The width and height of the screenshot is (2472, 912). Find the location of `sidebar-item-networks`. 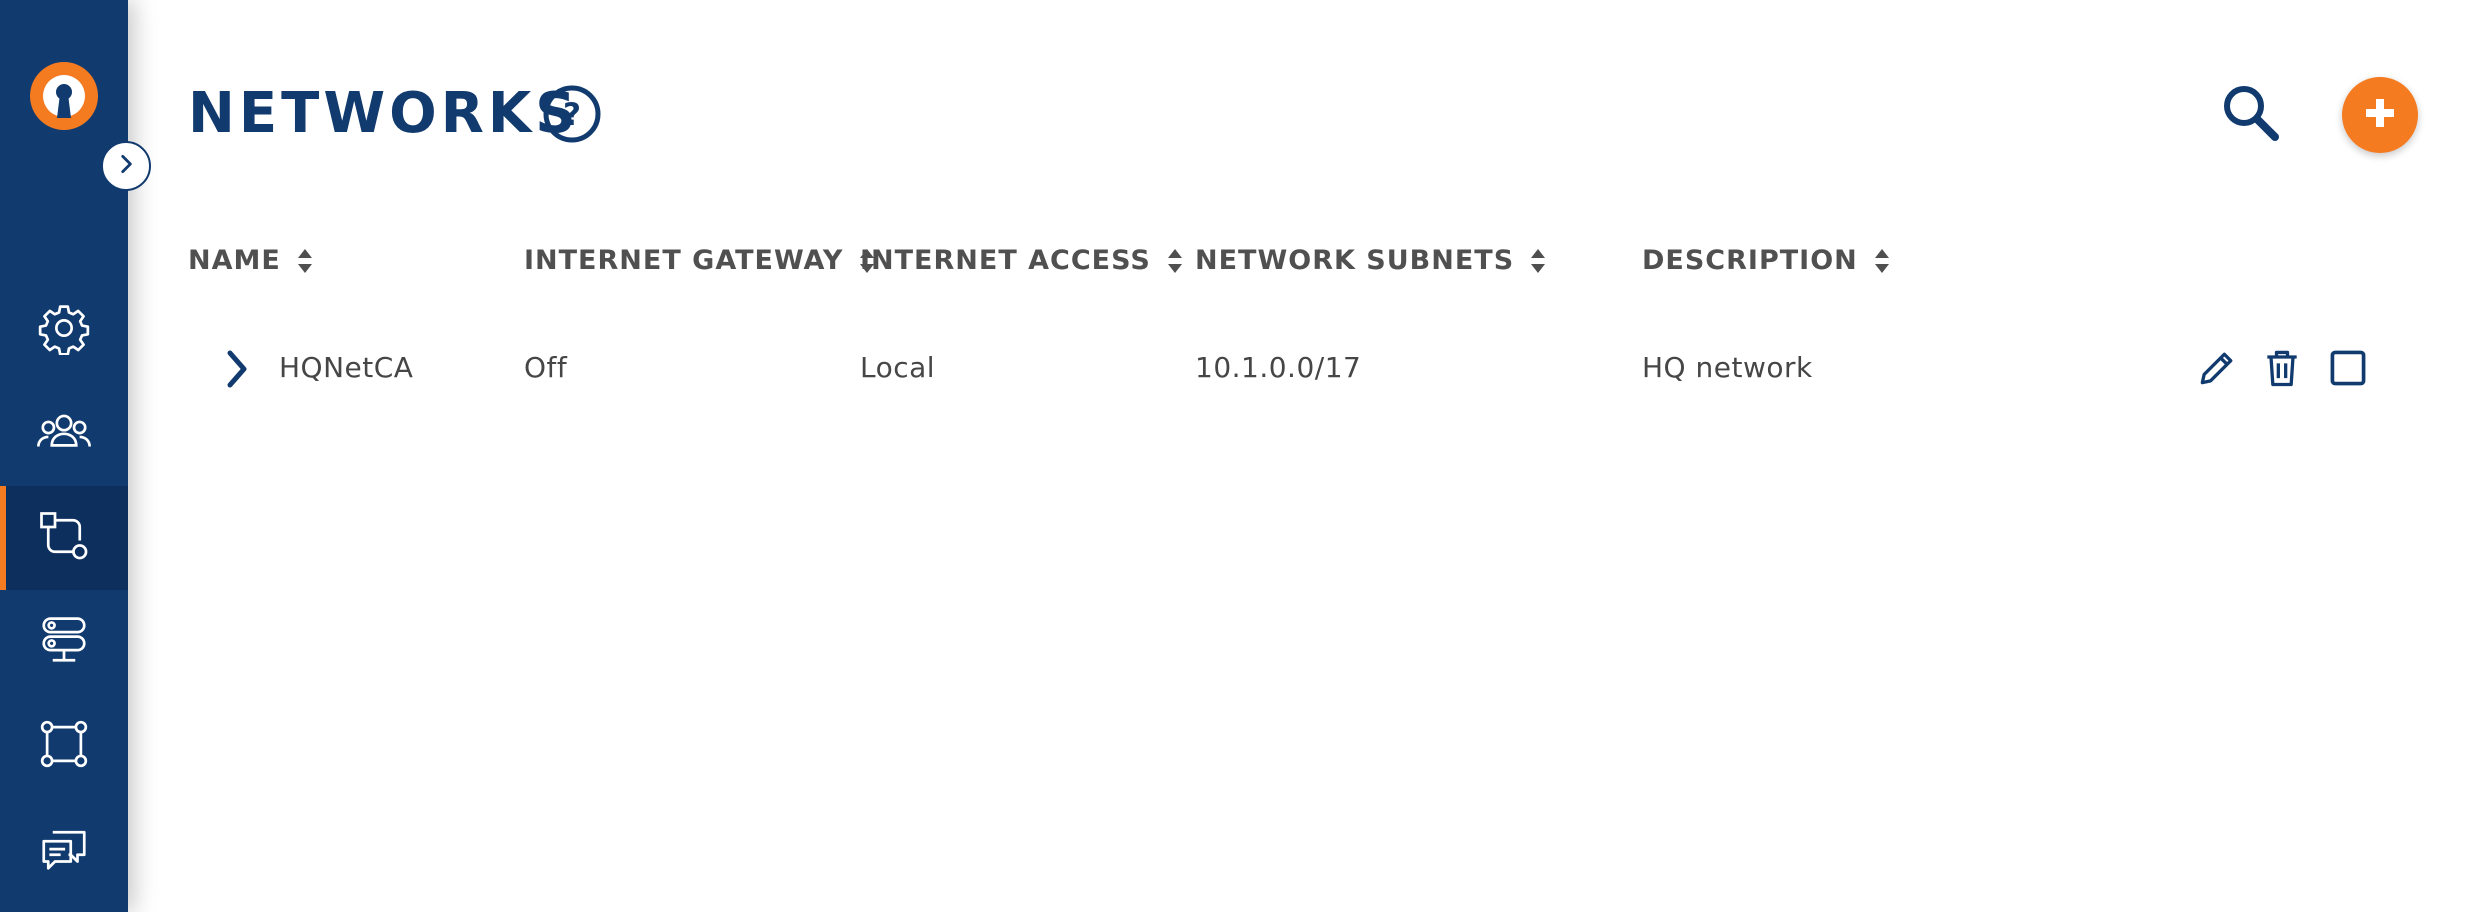

sidebar-item-networks is located at coordinates (64, 538).